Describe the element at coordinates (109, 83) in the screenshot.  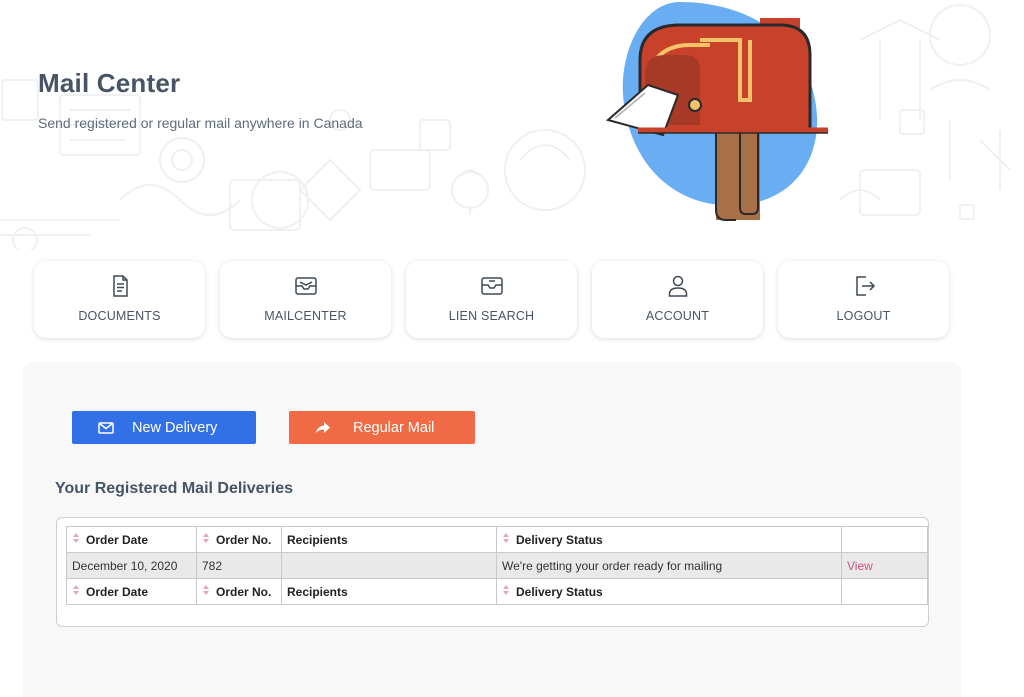
I see `page-title: Mail Center` at that location.